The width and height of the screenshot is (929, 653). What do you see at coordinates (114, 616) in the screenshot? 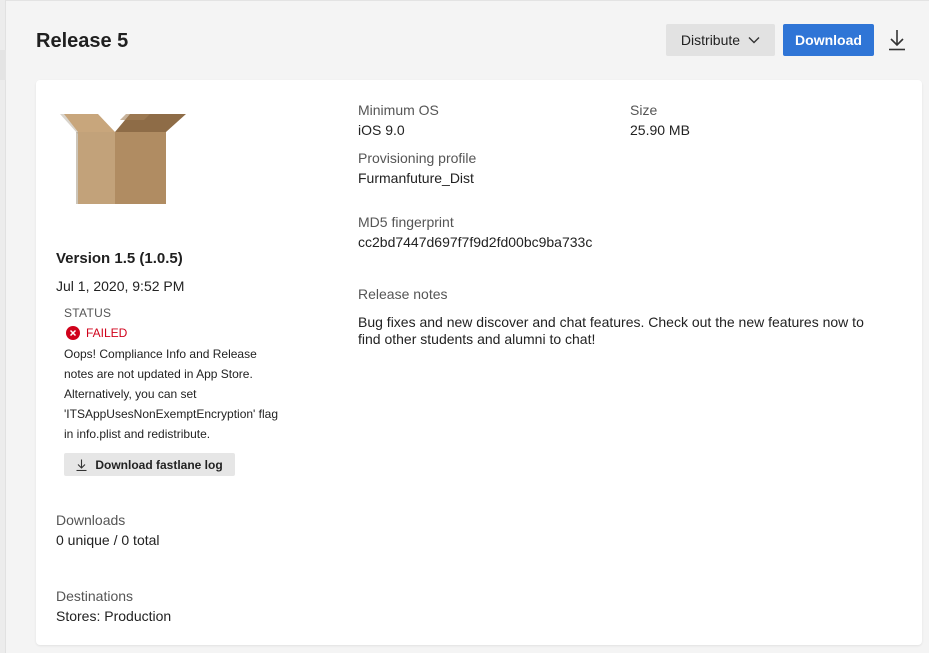
I see `destinations-value: Stores: Production` at bounding box center [114, 616].